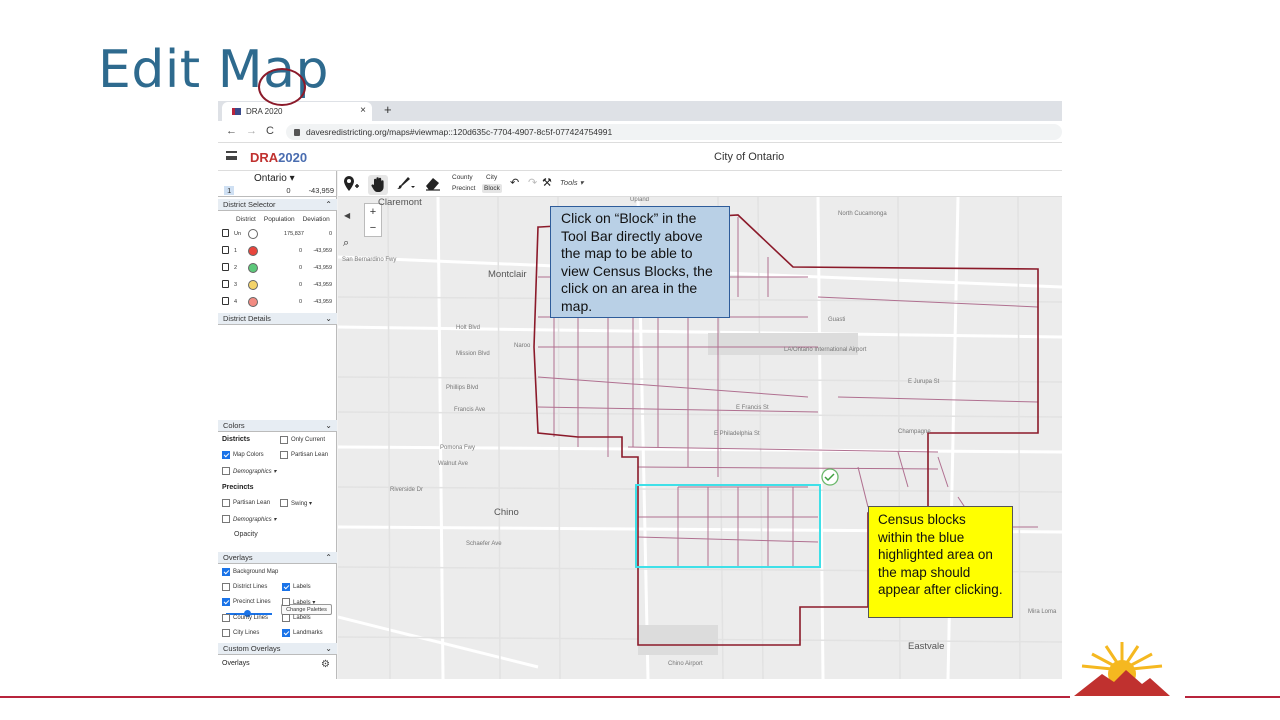 The height and width of the screenshot is (720, 1280). Describe the element at coordinates (321, 190) in the screenshot. I see `summary-deviation: -43,959` at that location.